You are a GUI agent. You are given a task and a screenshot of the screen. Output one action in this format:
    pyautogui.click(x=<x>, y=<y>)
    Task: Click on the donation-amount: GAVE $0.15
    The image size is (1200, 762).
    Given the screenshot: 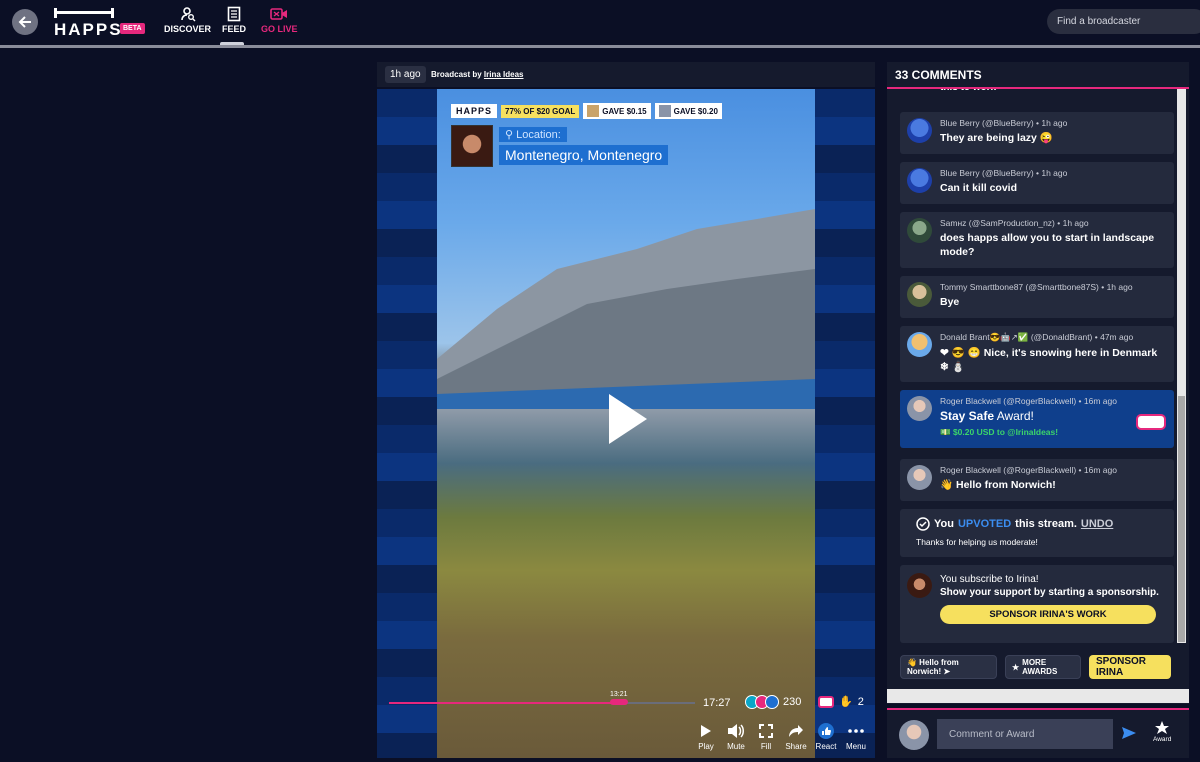 What is the action you would take?
    pyautogui.click(x=624, y=111)
    